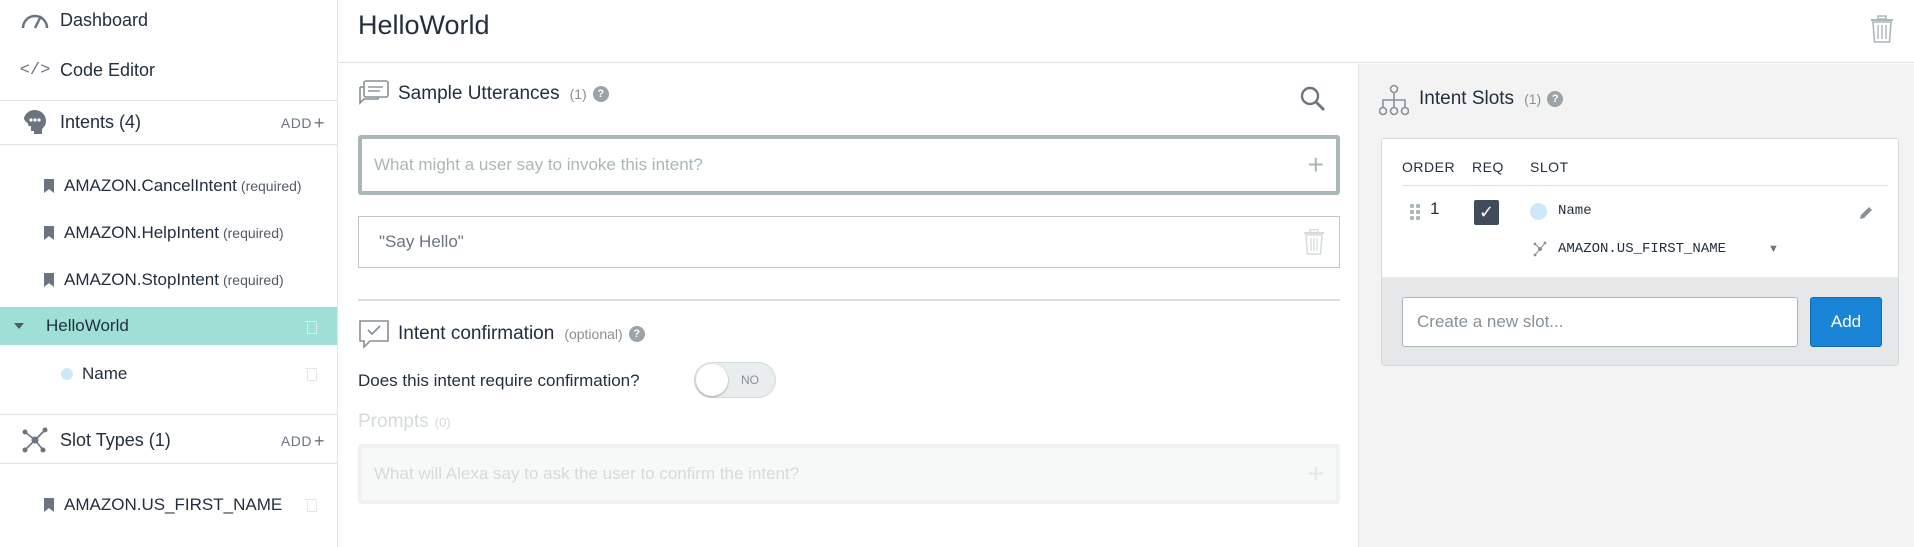 The image size is (1914, 547). I want to click on utterance-row: "Say Hello", so click(849, 242).